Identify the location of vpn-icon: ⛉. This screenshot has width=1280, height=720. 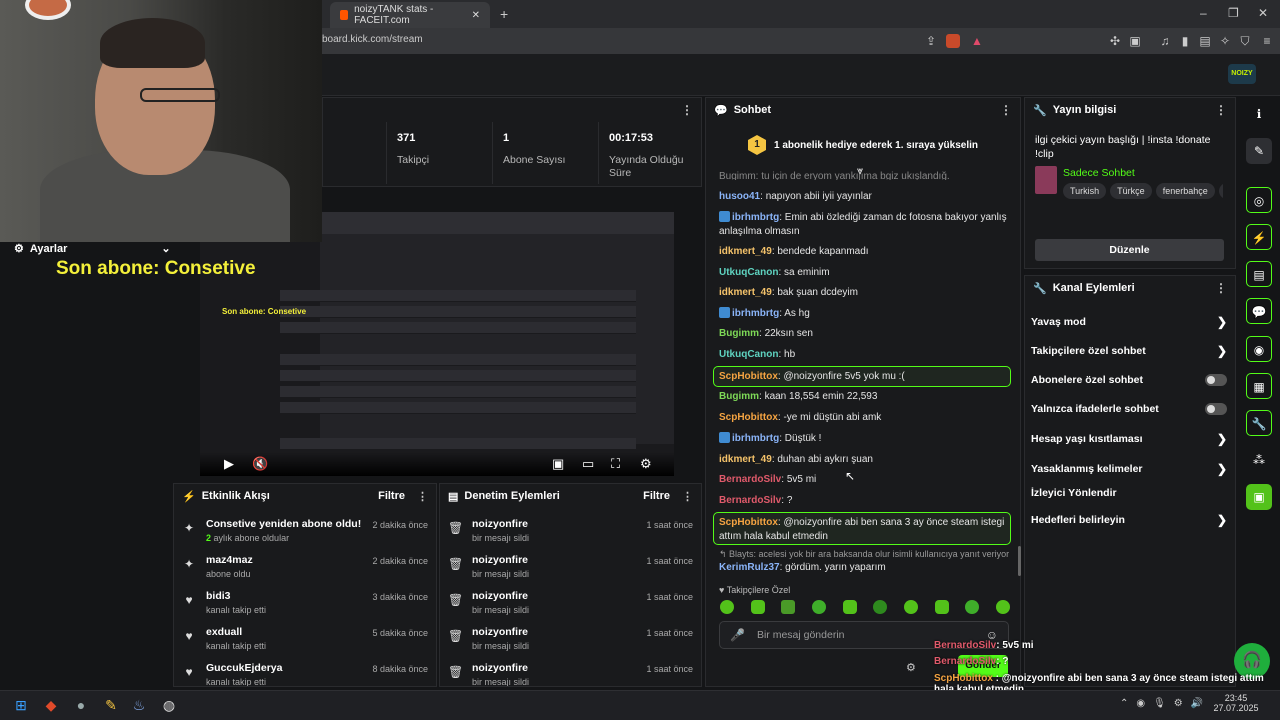
(1245, 41).